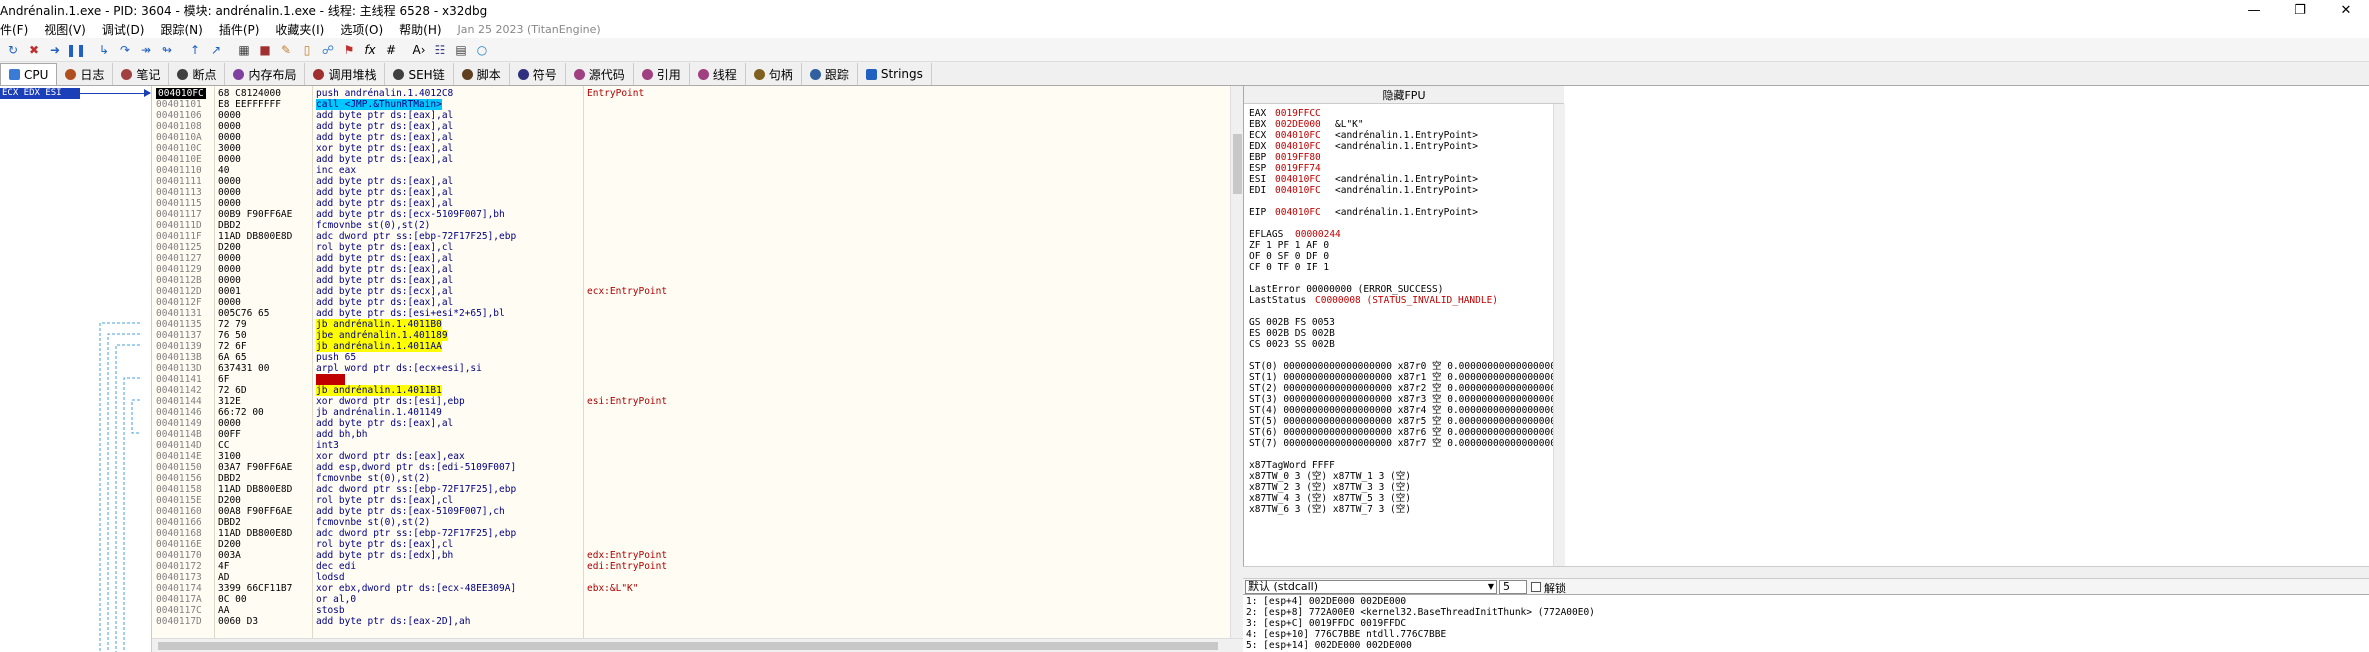  I want to click on memory-icon: ▯, so click(307, 50).